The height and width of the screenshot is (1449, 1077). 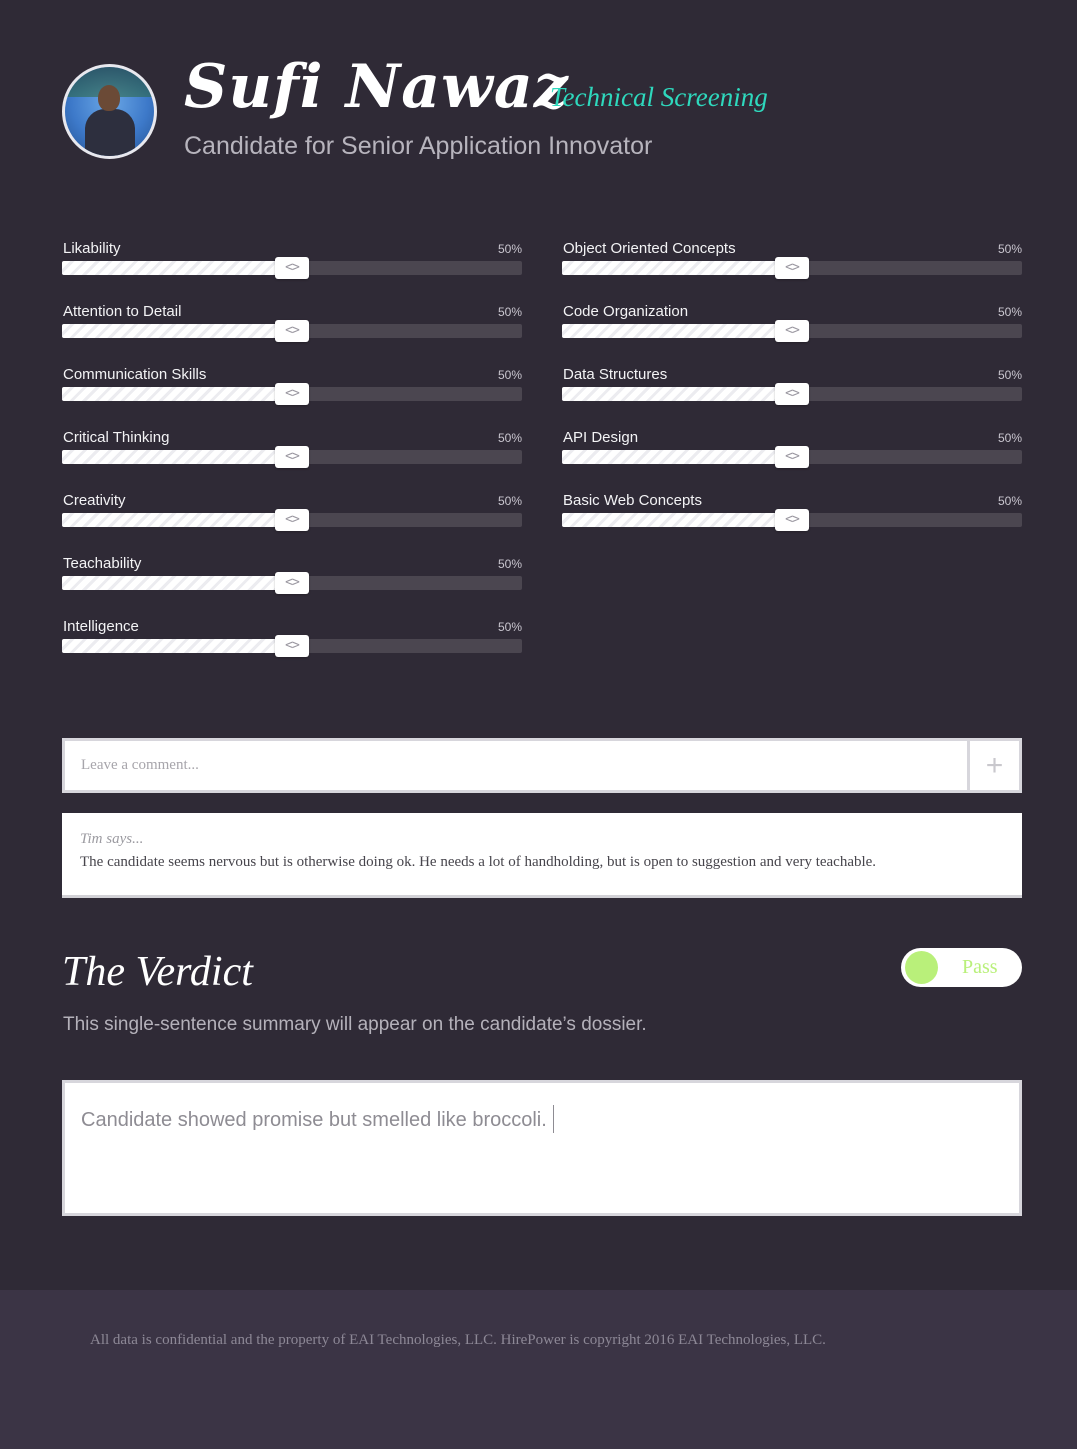 What do you see at coordinates (993, 765) in the screenshot?
I see `add-comment-button: +` at bounding box center [993, 765].